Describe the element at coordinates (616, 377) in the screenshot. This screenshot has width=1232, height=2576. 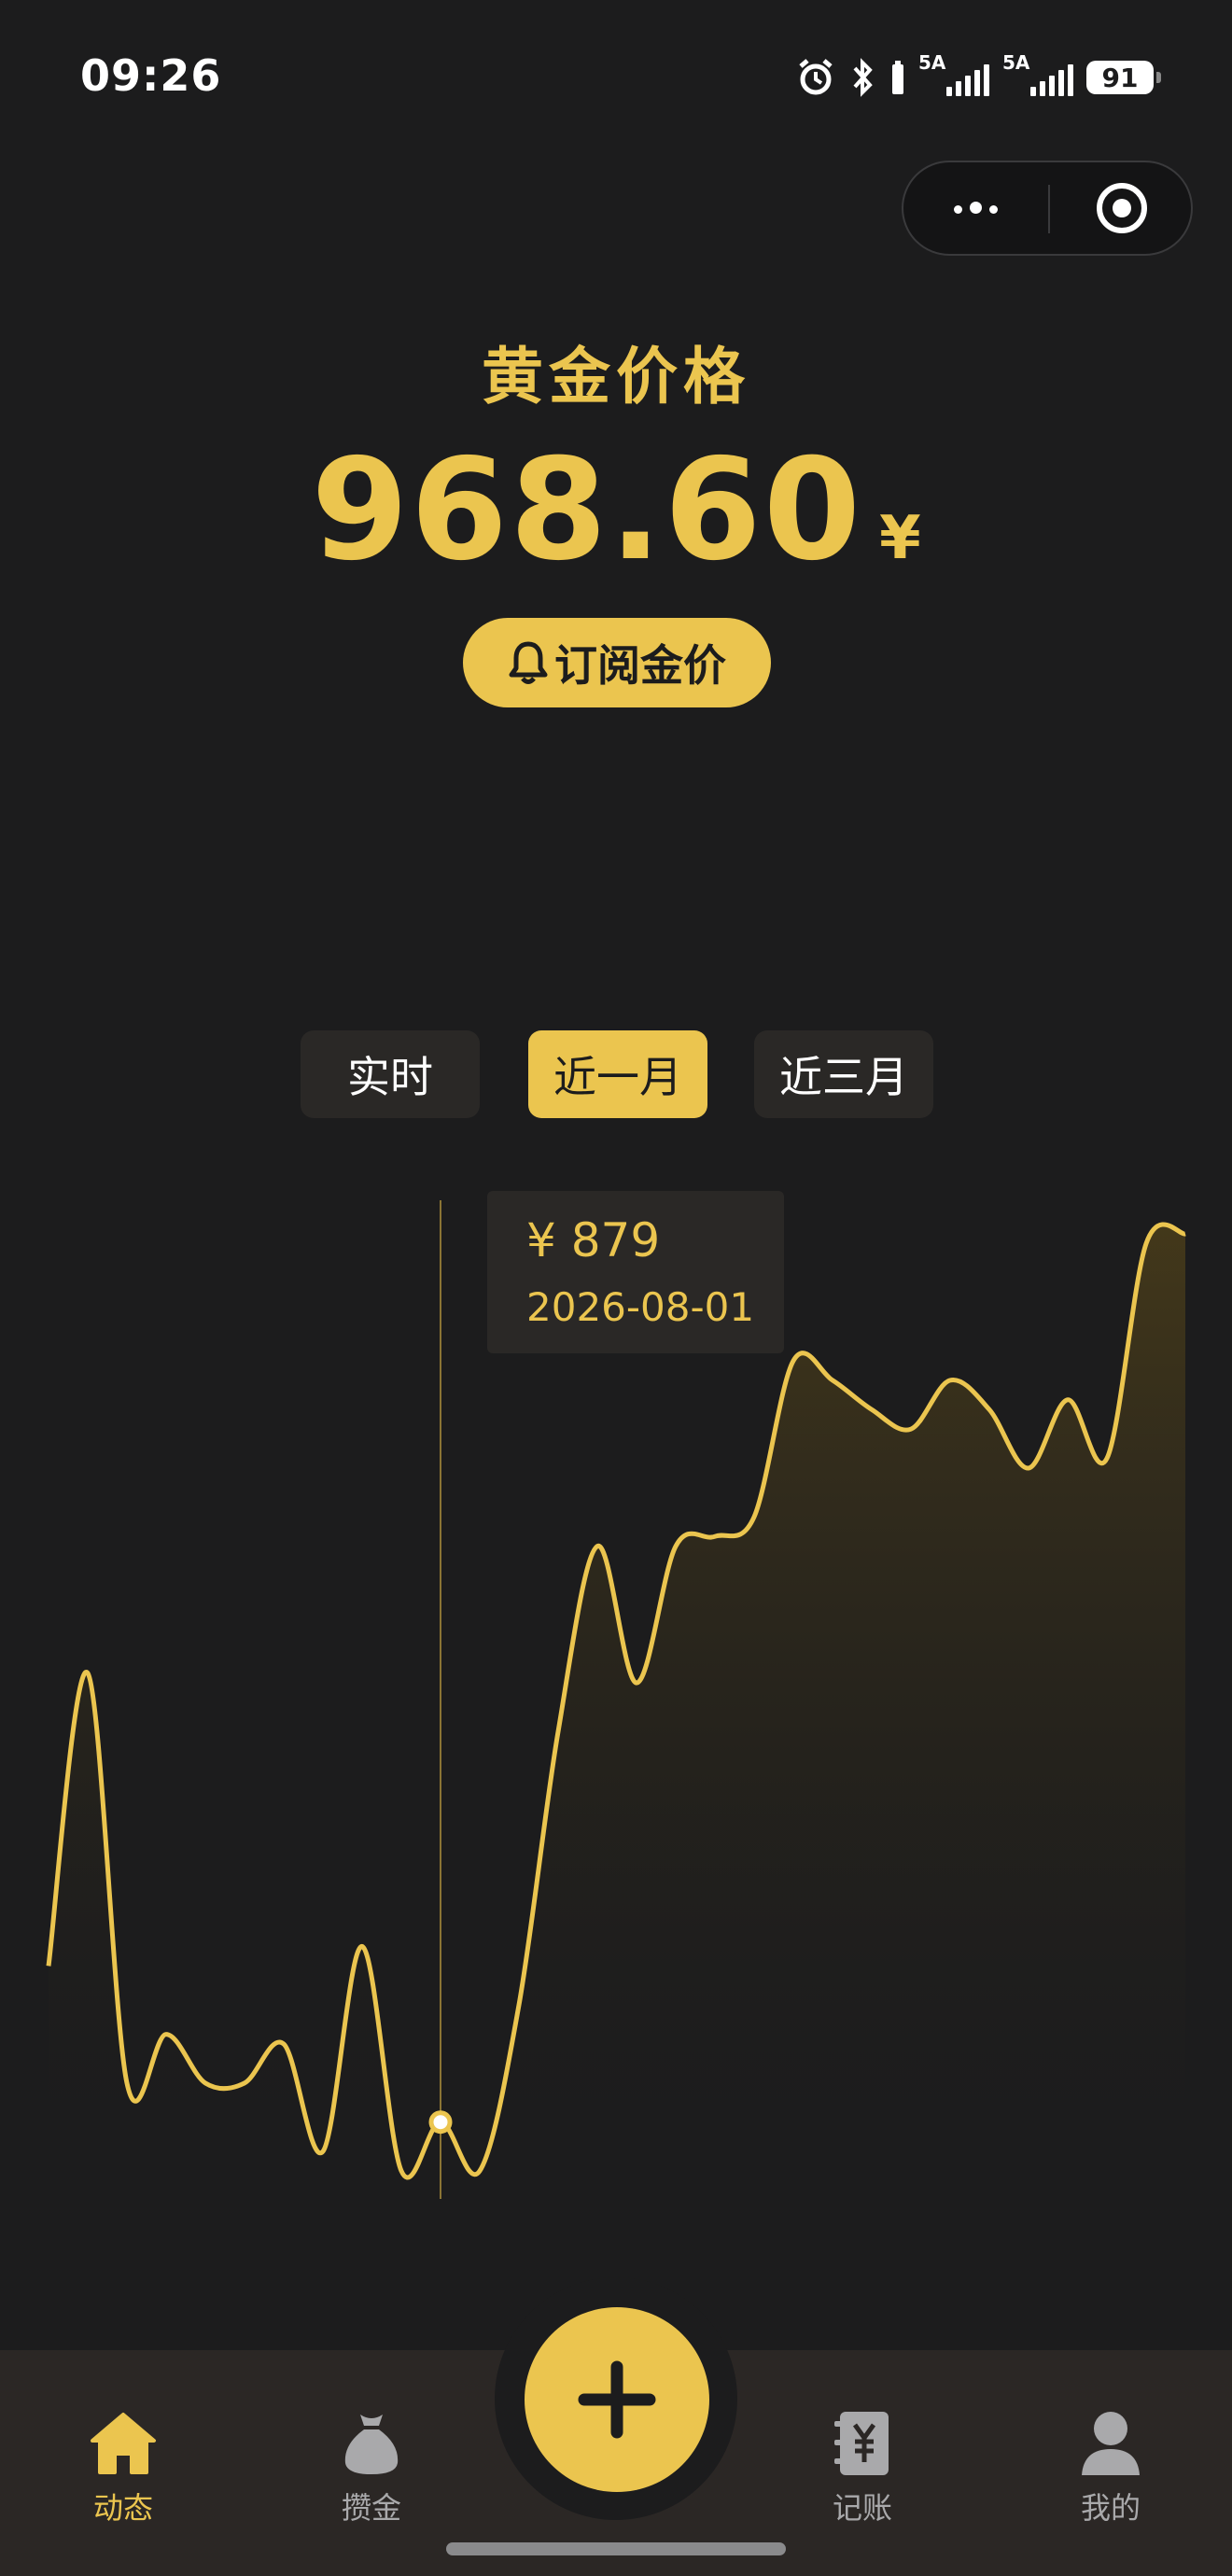
I see `page-title: 黄金价格` at that location.